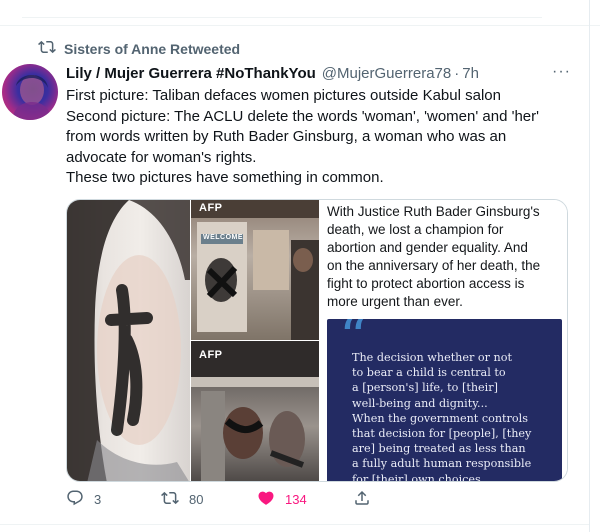 The image size is (600, 532). Describe the element at coordinates (296, 499) in the screenshot. I see `like-count: 134` at that location.